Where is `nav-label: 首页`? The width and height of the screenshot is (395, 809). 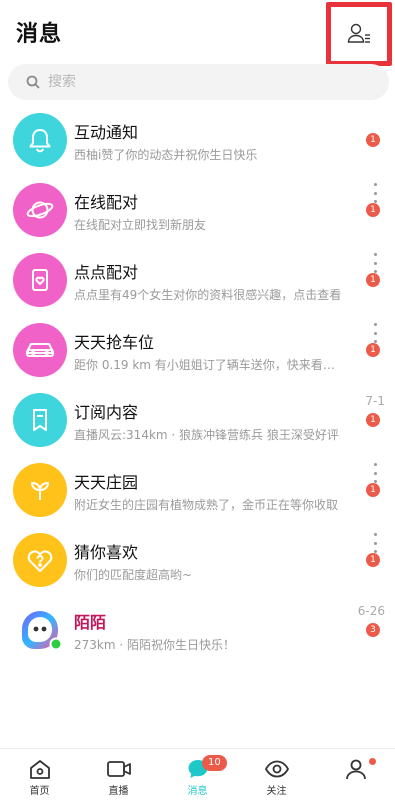 nav-label: 首页 is located at coordinates (39, 791).